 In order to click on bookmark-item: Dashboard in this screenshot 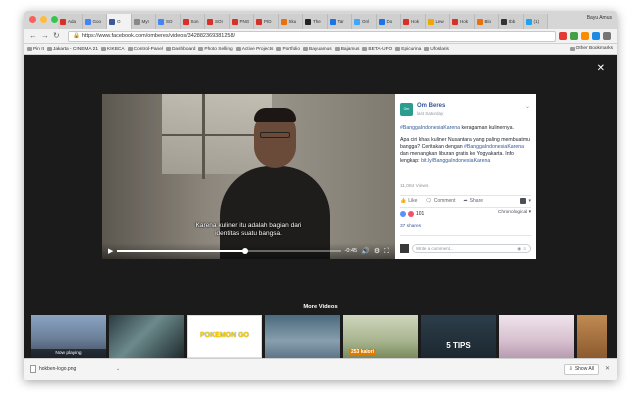, I will do `click(180, 49)`.